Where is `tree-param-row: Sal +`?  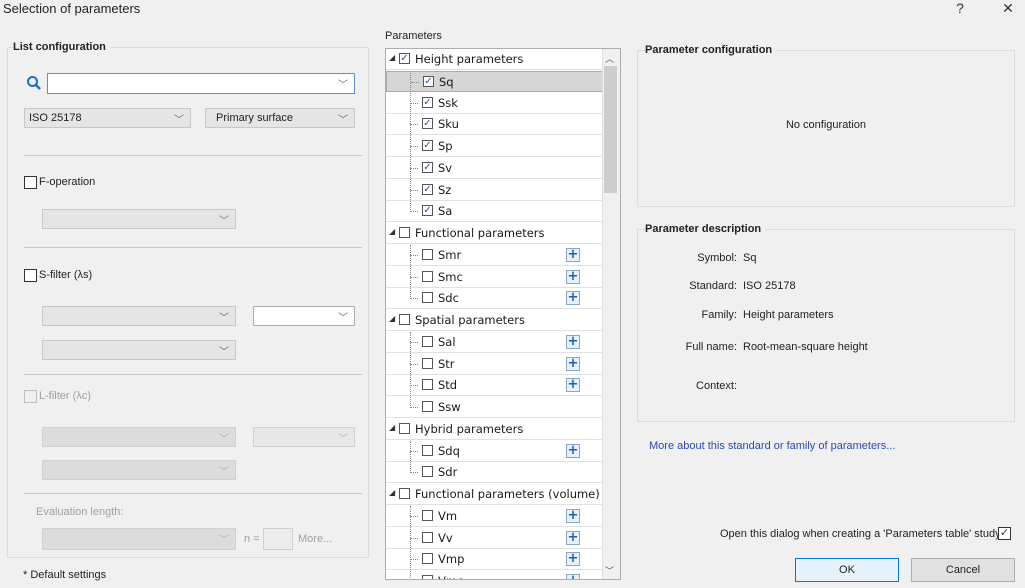
tree-param-row: Sal + is located at coordinates (495, 342).